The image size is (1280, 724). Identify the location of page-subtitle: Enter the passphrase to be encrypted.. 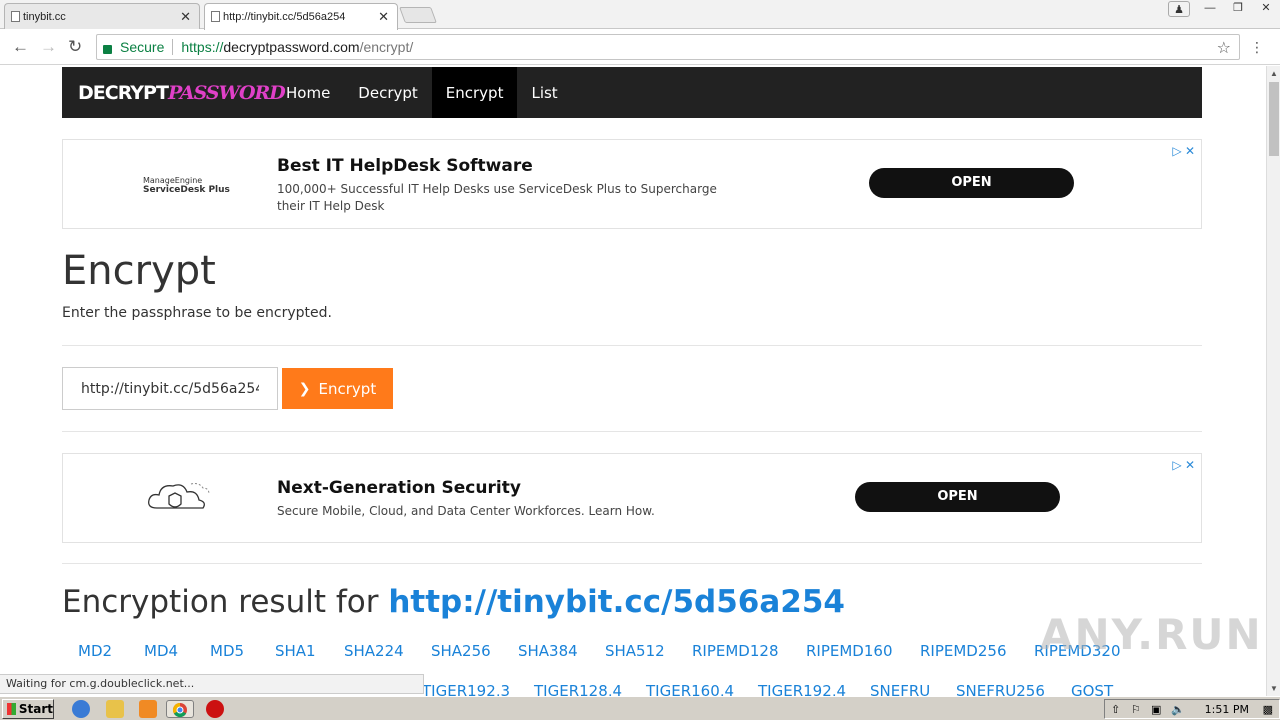
(197, 313).